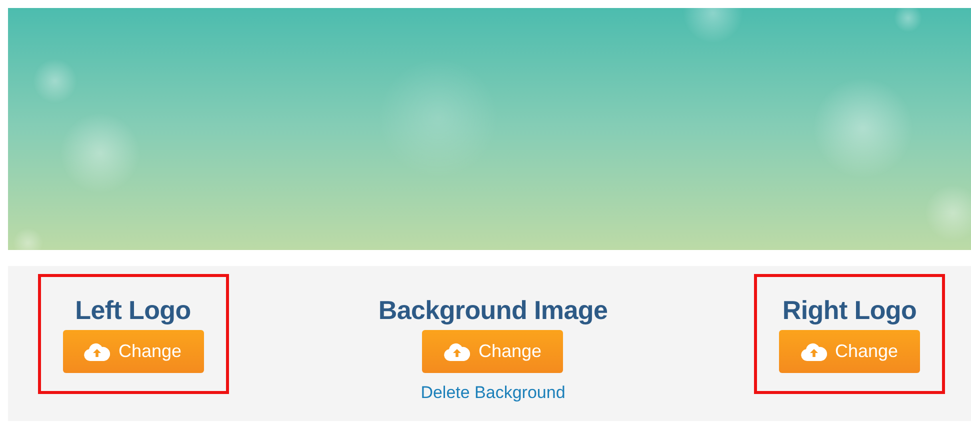 This screenshot has width=971, height=423. Describe the element at coordinates (849, 310) in the screenshot. I see `section-title: Right Logo` at that location.